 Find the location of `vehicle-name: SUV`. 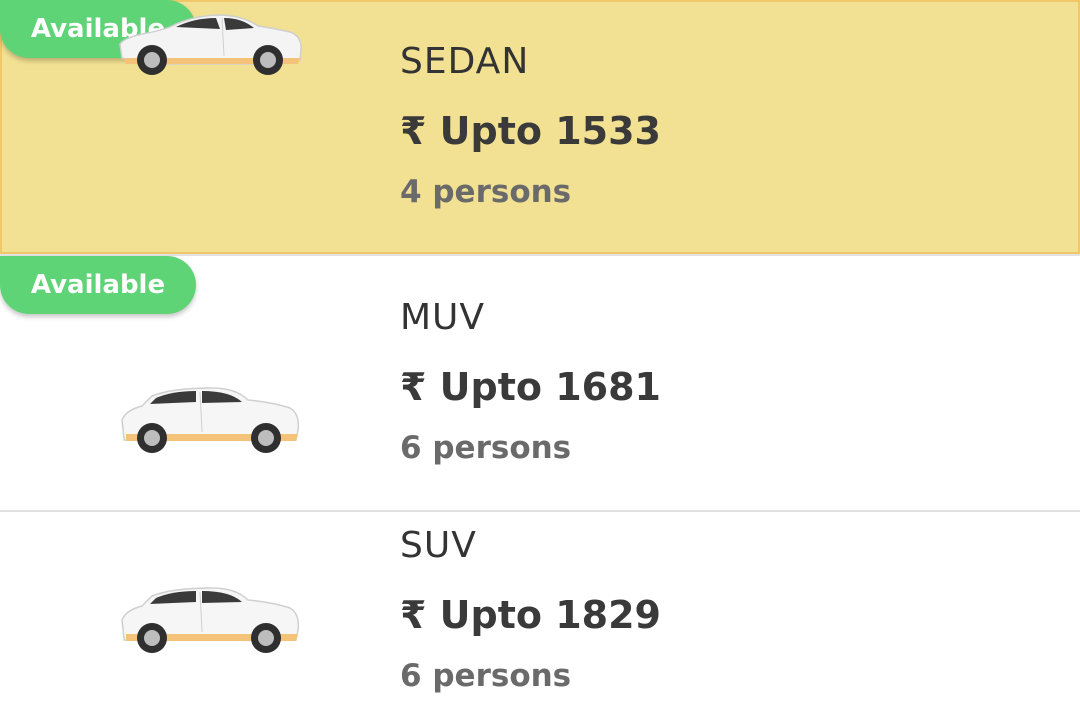

vehicle-name: SUV is located at coordinates (438, 545).